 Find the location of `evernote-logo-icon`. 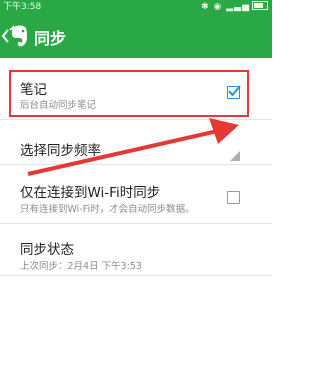

evernote-logo-icon is located at coordinates (19, 36).